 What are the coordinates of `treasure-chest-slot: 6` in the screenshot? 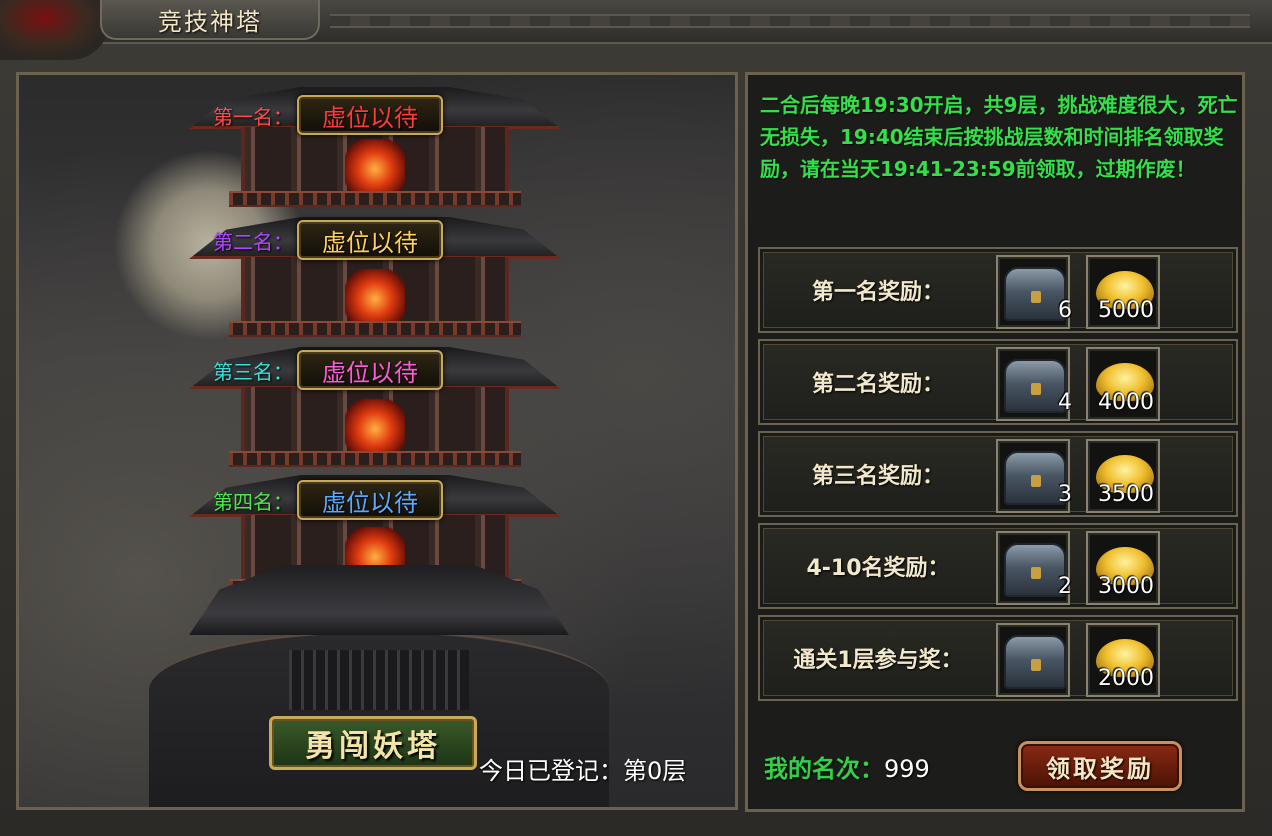 It's located at (1034, 292).